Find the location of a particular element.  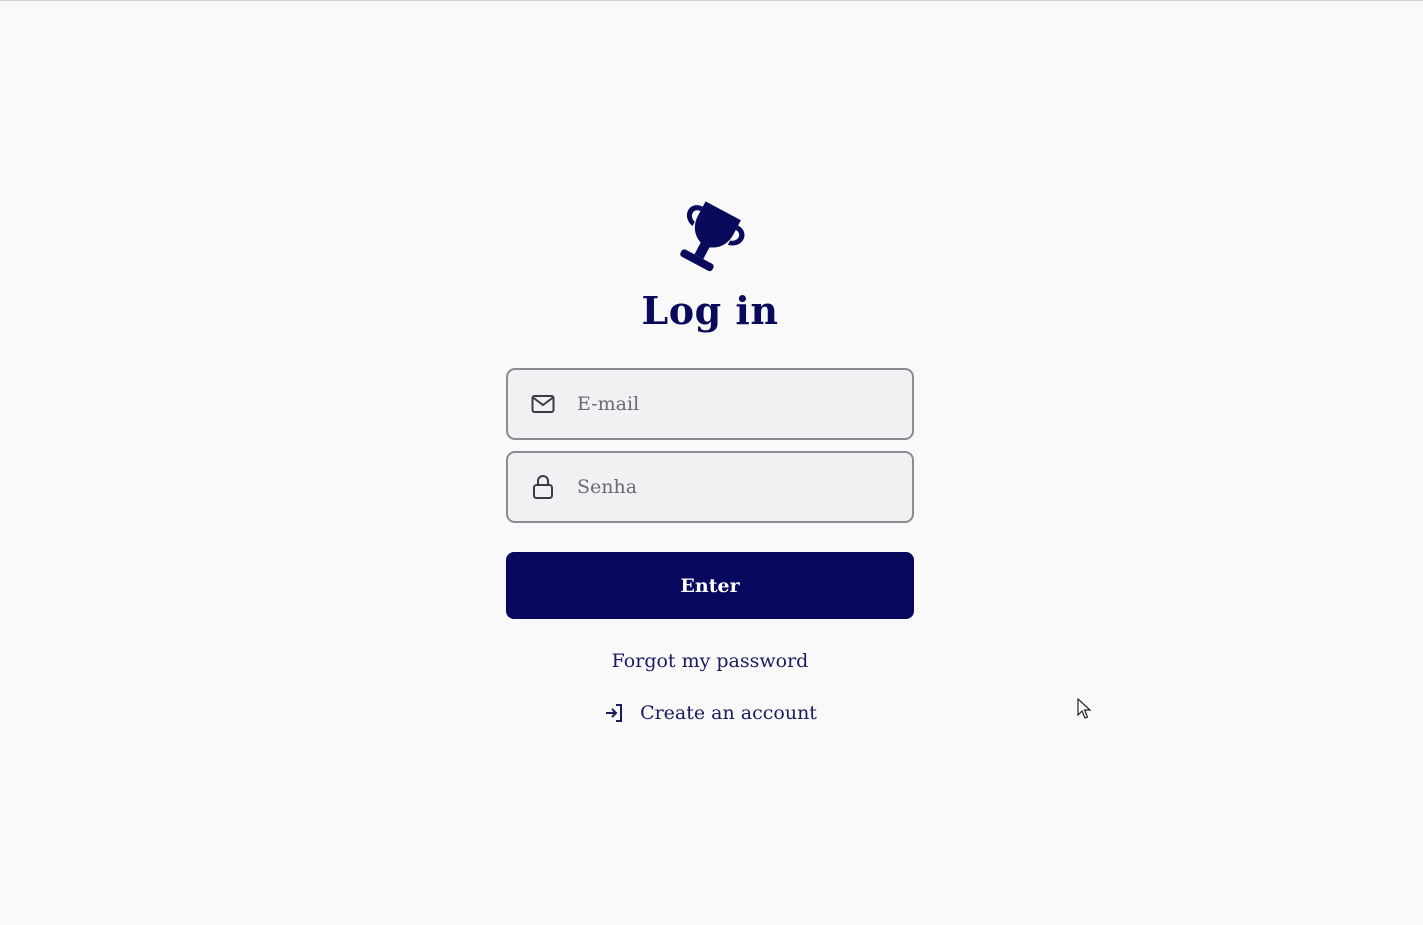

window-top-border is located at coordinates (711, 0).